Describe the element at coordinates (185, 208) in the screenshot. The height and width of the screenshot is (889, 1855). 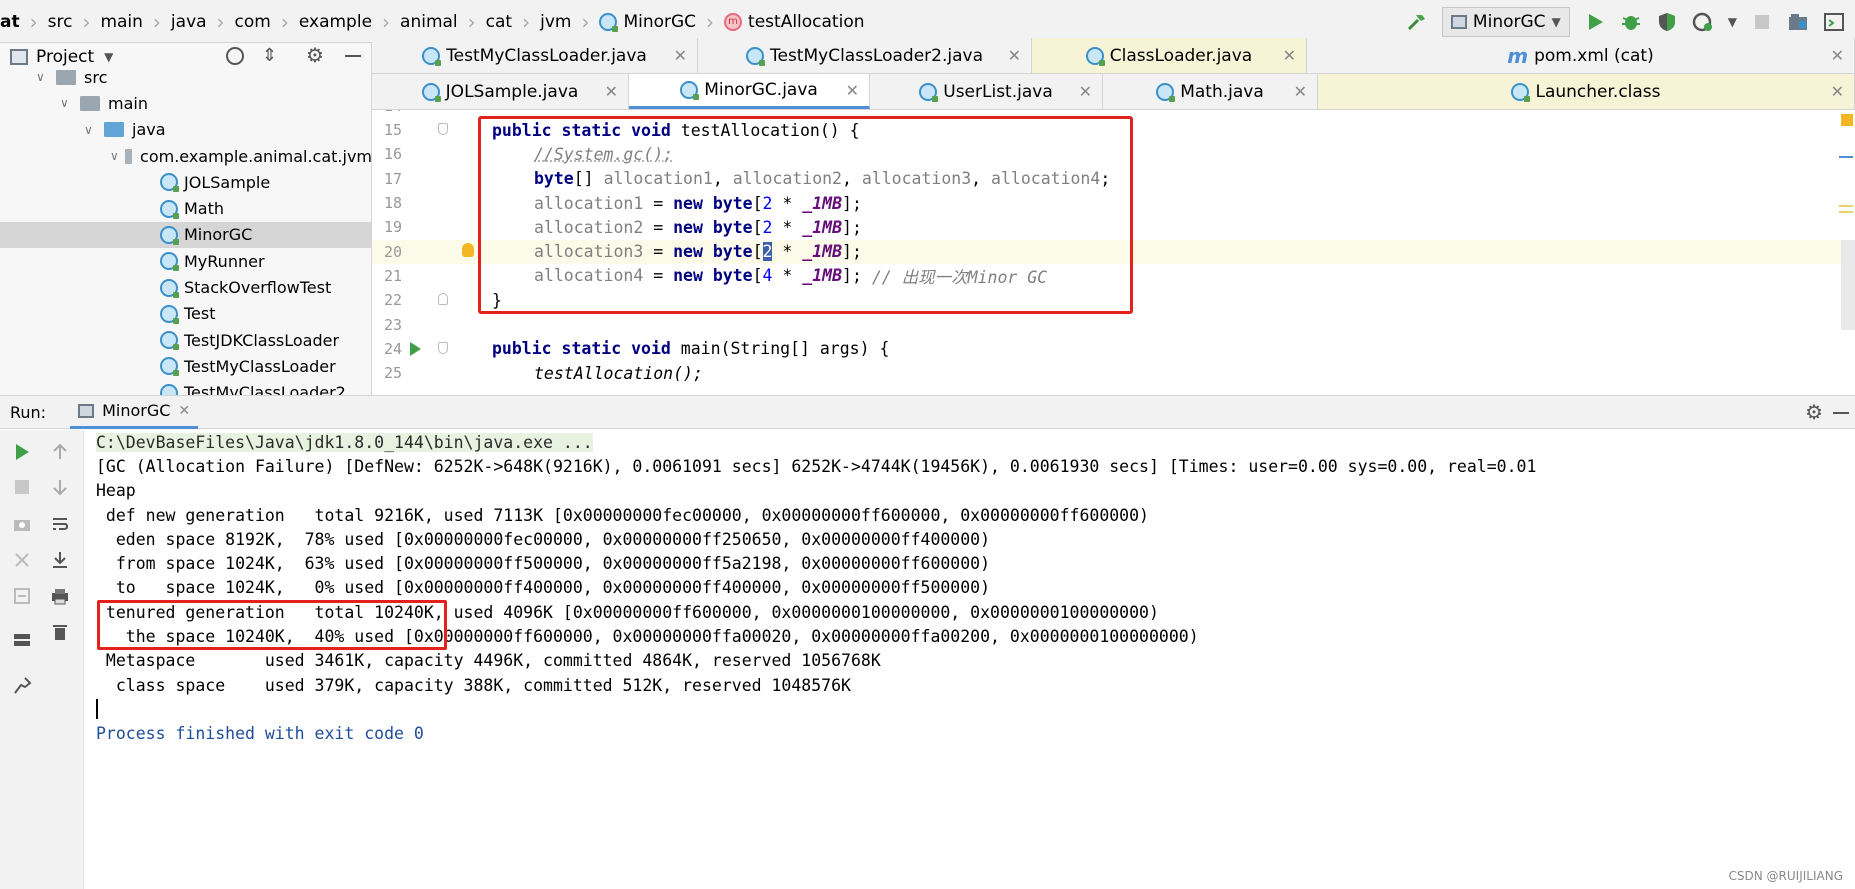
I see `tree-item: Math` at that location.